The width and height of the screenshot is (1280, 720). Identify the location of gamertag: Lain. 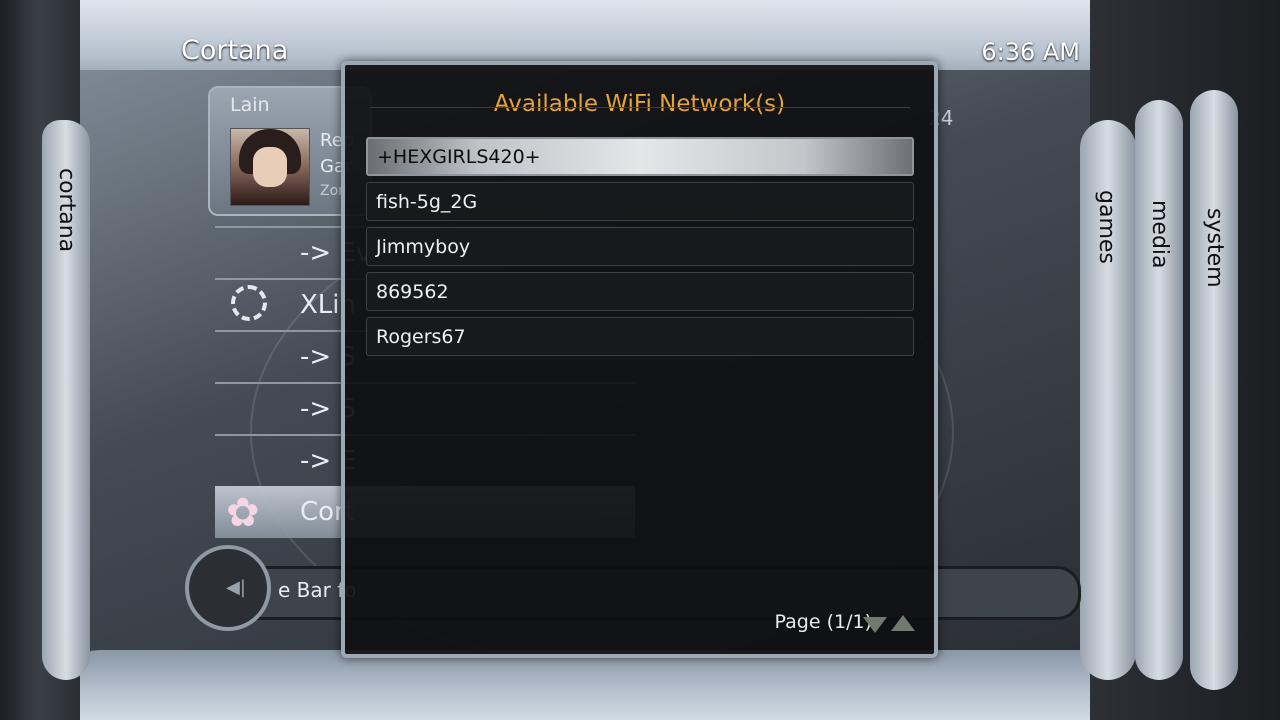
(250, 105).